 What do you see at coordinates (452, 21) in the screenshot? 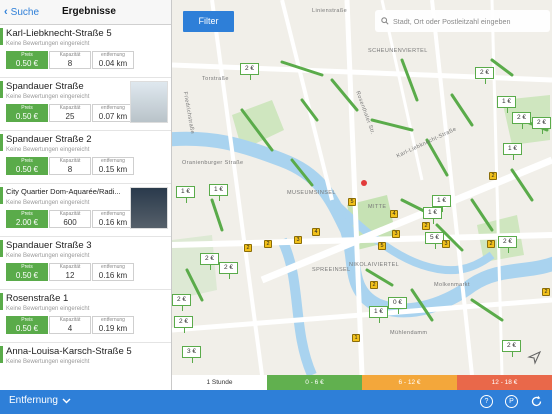
I see `search-placeholder: Stadt, Ort oder Postleitzahl eingeben` at bounding box center [452, 21].